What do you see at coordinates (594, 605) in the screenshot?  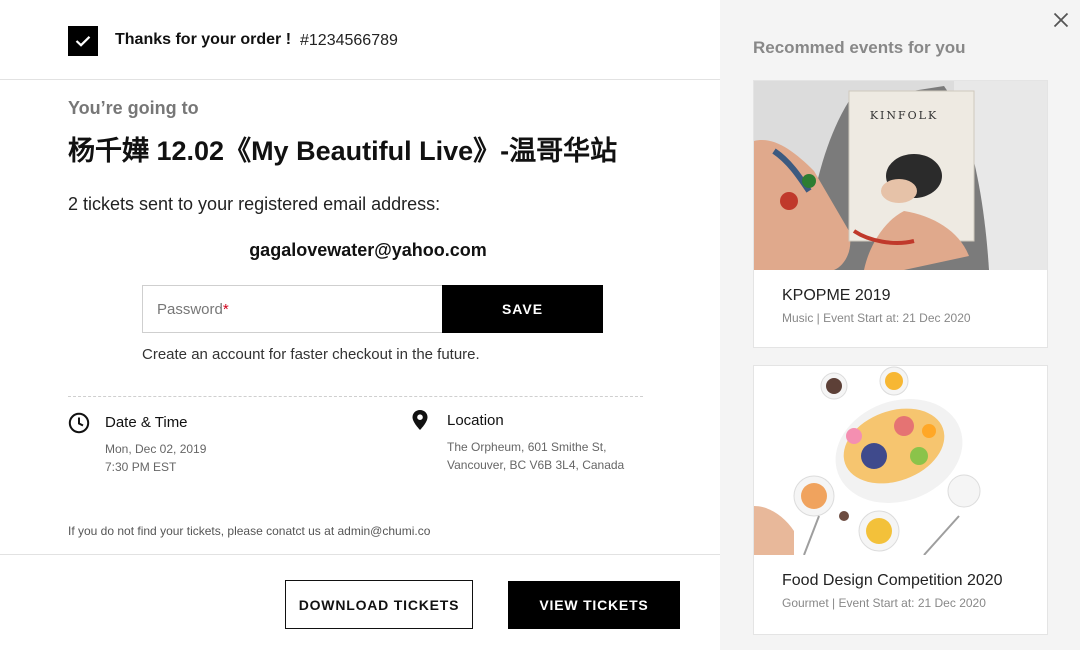 I see `view-tickets-button: VIEW TICKETS` at bounding box center [594, 605].